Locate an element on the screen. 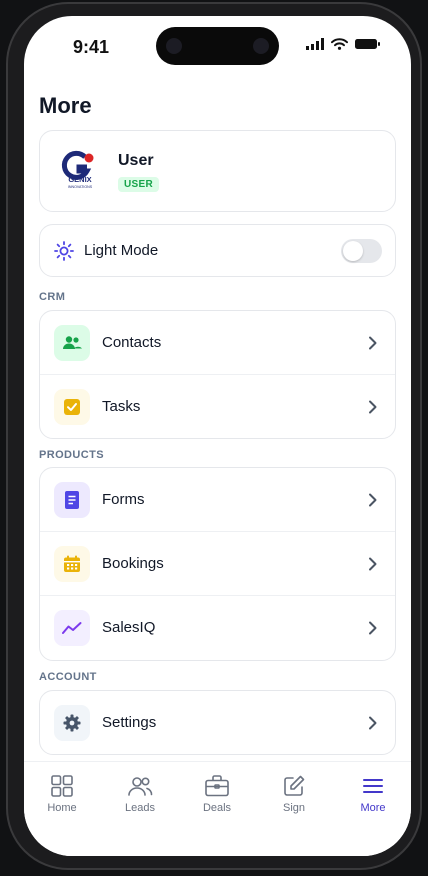 The height and width of the screenshot is (876, 428). menu-item-label: Forms is located at coordinates (123, 499).